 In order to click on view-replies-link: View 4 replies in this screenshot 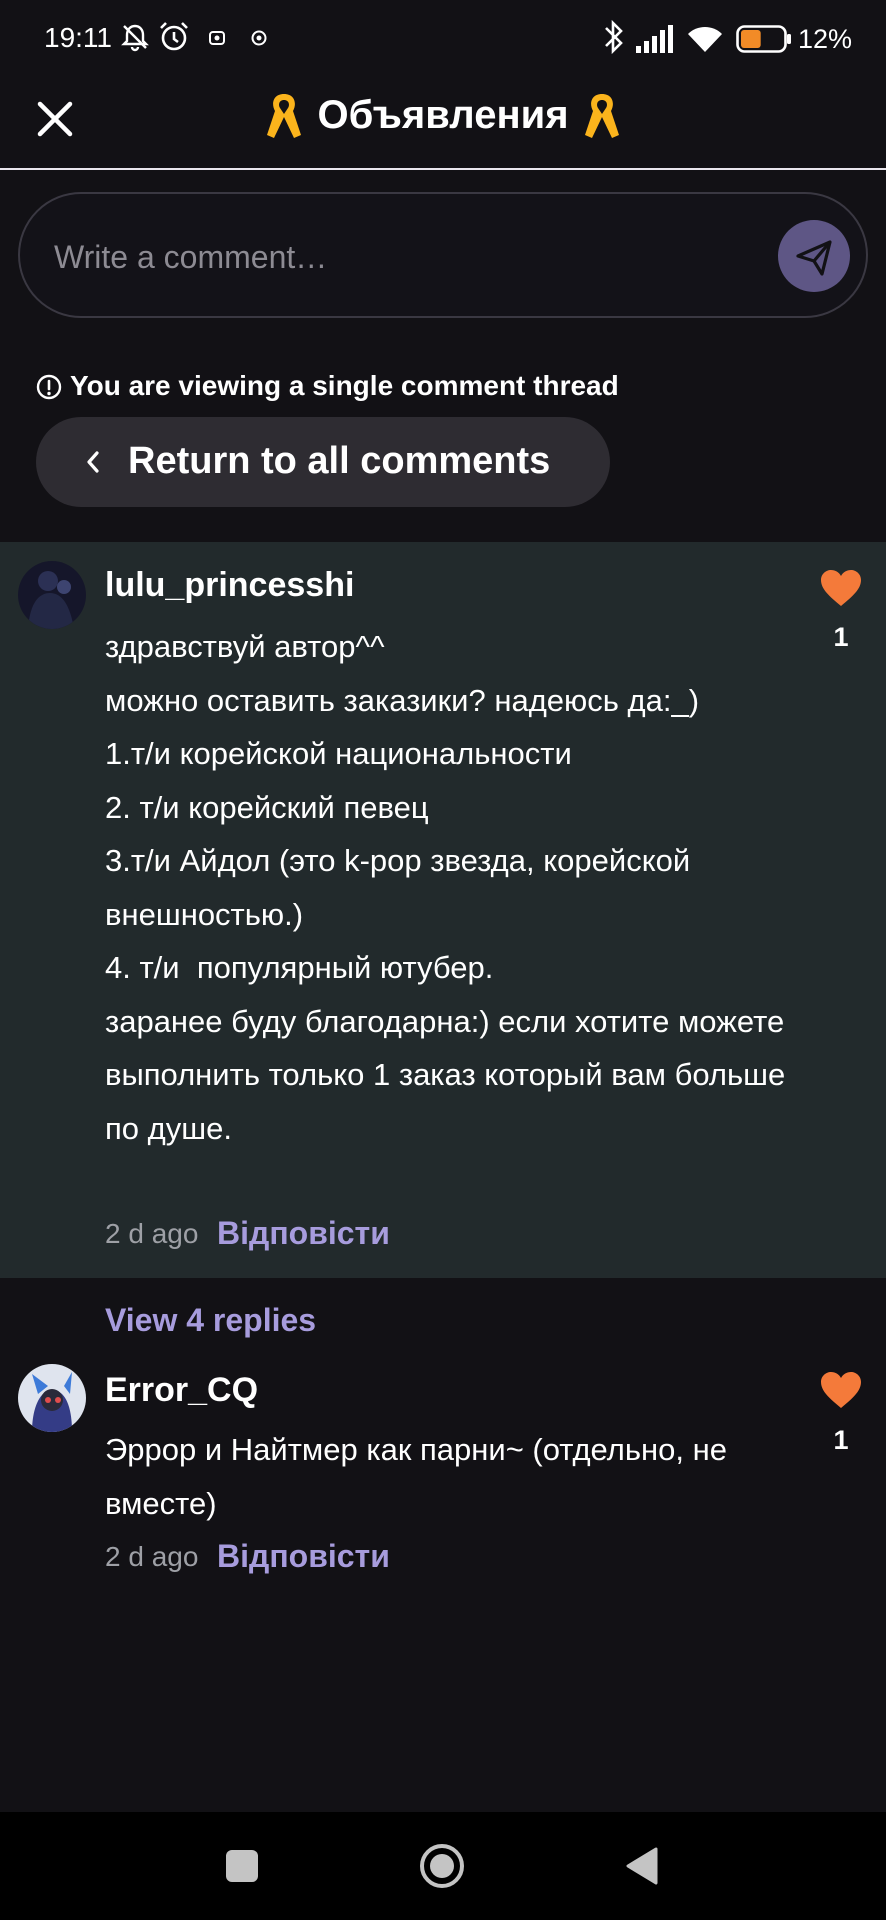, I will do `click(210, 1320)`.